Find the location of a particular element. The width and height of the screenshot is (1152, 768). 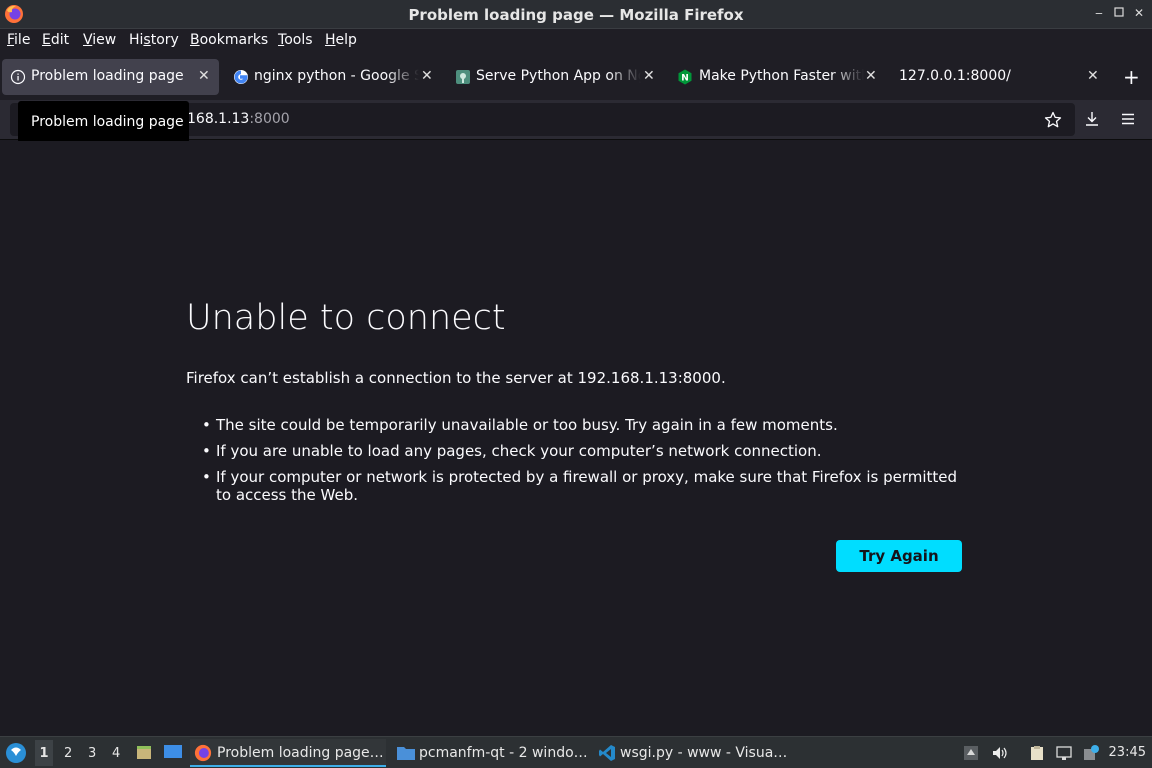

tab-make-python-faster: N Make Python Faster with ✕ is located at coordinates (776, 77).